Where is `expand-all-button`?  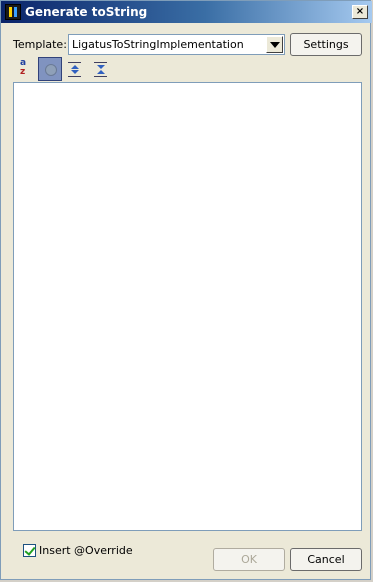 expand-all-button is located at coordinates (75, 69).